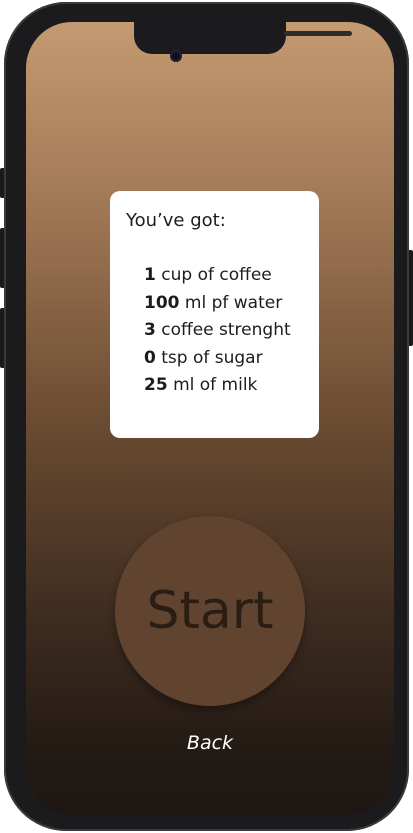  I want to click on summary-item-cups: 1 cup of coffee, so click(217, 276).